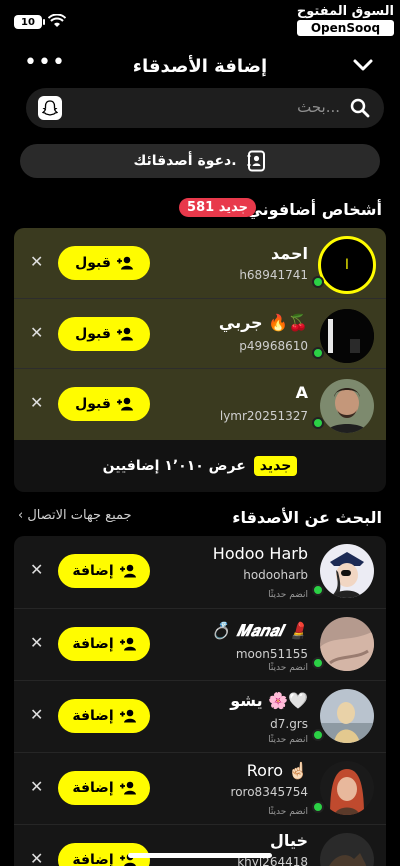 The width and height of the screenshot is (400, 866). Describe the element at coordinates (200, 716) in the screenshot. I see `list-item: يشو 🌸🤍 d7.grs انضم حديثًا إضافة ✕` at that location.